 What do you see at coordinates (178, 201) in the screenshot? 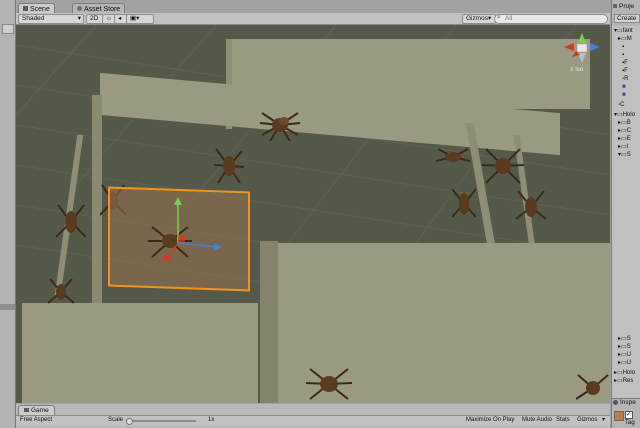
I see `gizmo-arrow-y-icon` at bounding box center [178, 201].